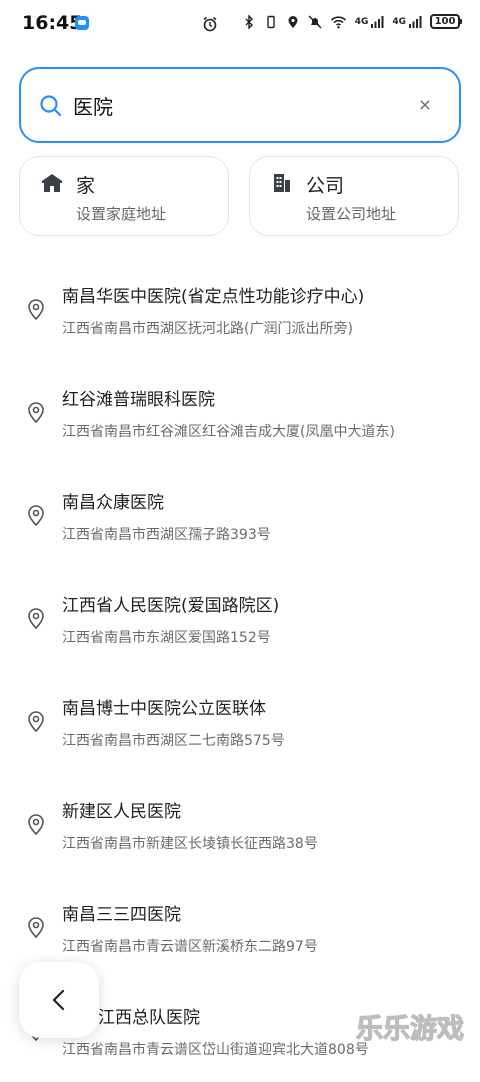 This screenshot has height=1082, width=480. What do you see at coordinates (240, 515) in the screenshot?
I see `result-item: 南昌众康医院 江西省南昌市西湖区孺子路393号` at bounding box center [240, 515].